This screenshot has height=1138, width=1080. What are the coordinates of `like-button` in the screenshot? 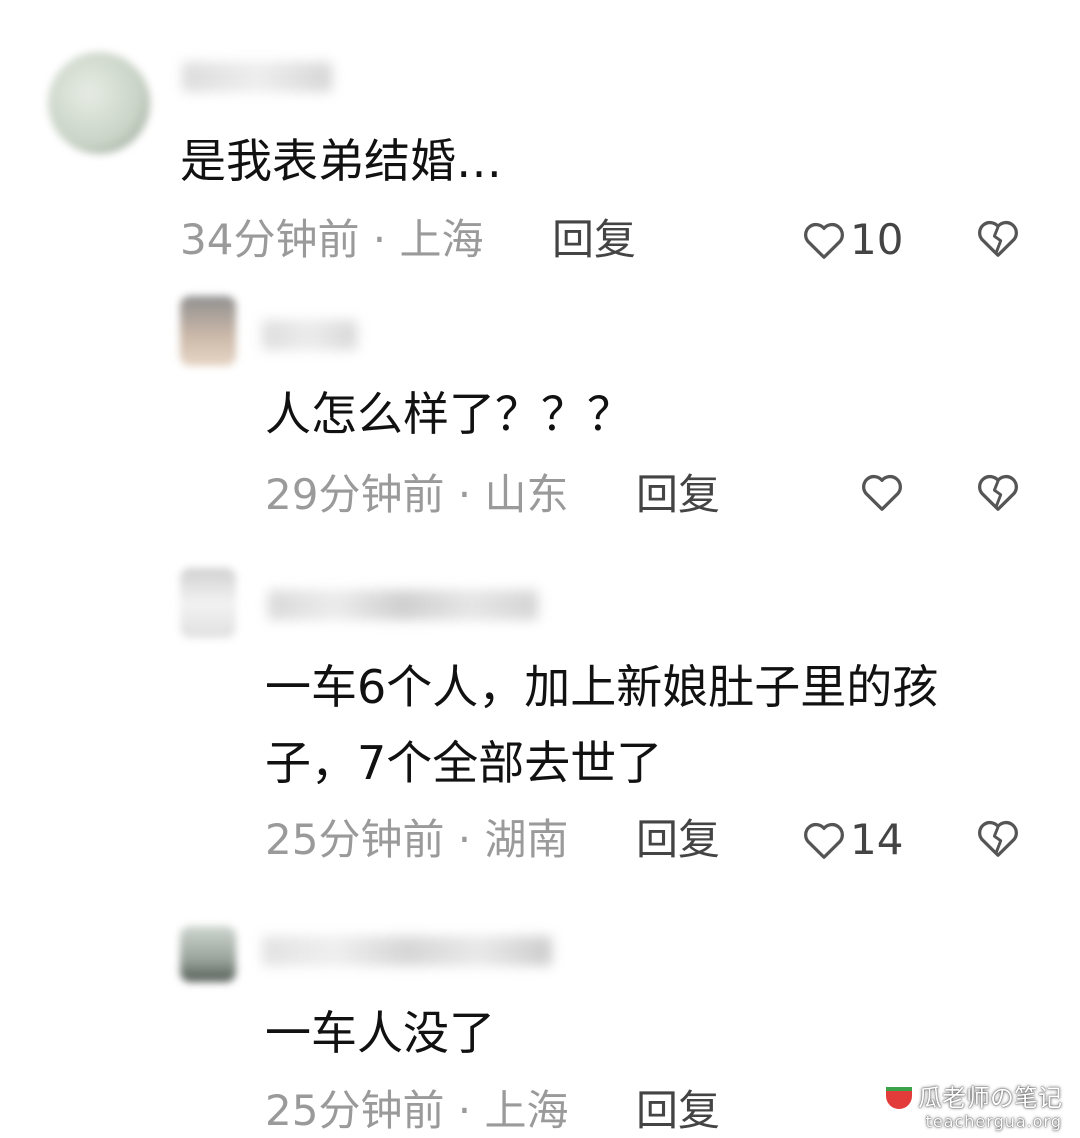 It's located at (882, 492).